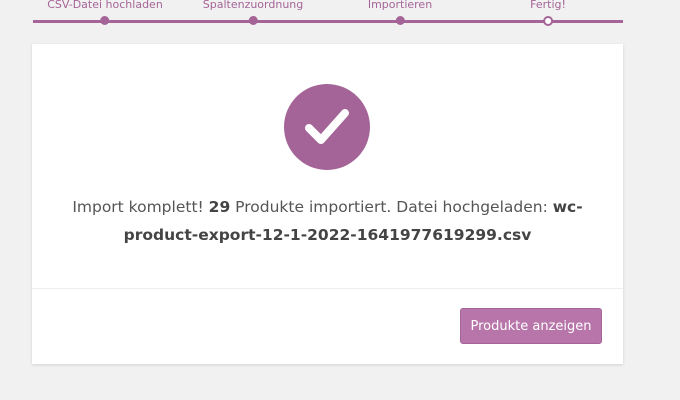 The height and width of the screenshot is (400, 680). What do you see at coordinates (327, 288) in the screenshot?
I see `divider` at bounding box center [327, 288].